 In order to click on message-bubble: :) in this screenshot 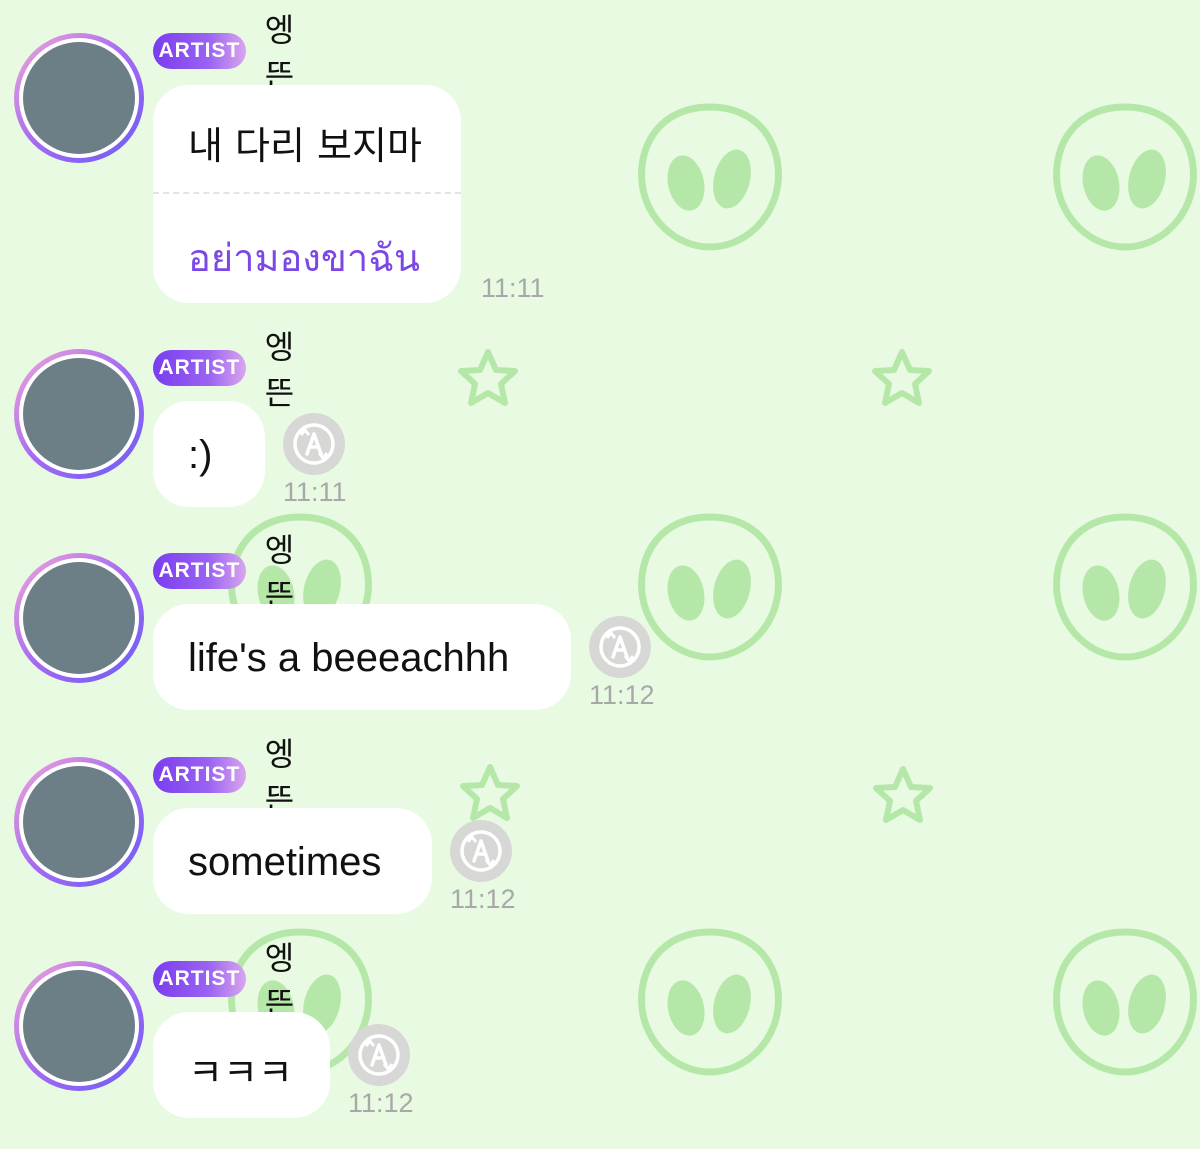, I will do `click(209, 454)`.